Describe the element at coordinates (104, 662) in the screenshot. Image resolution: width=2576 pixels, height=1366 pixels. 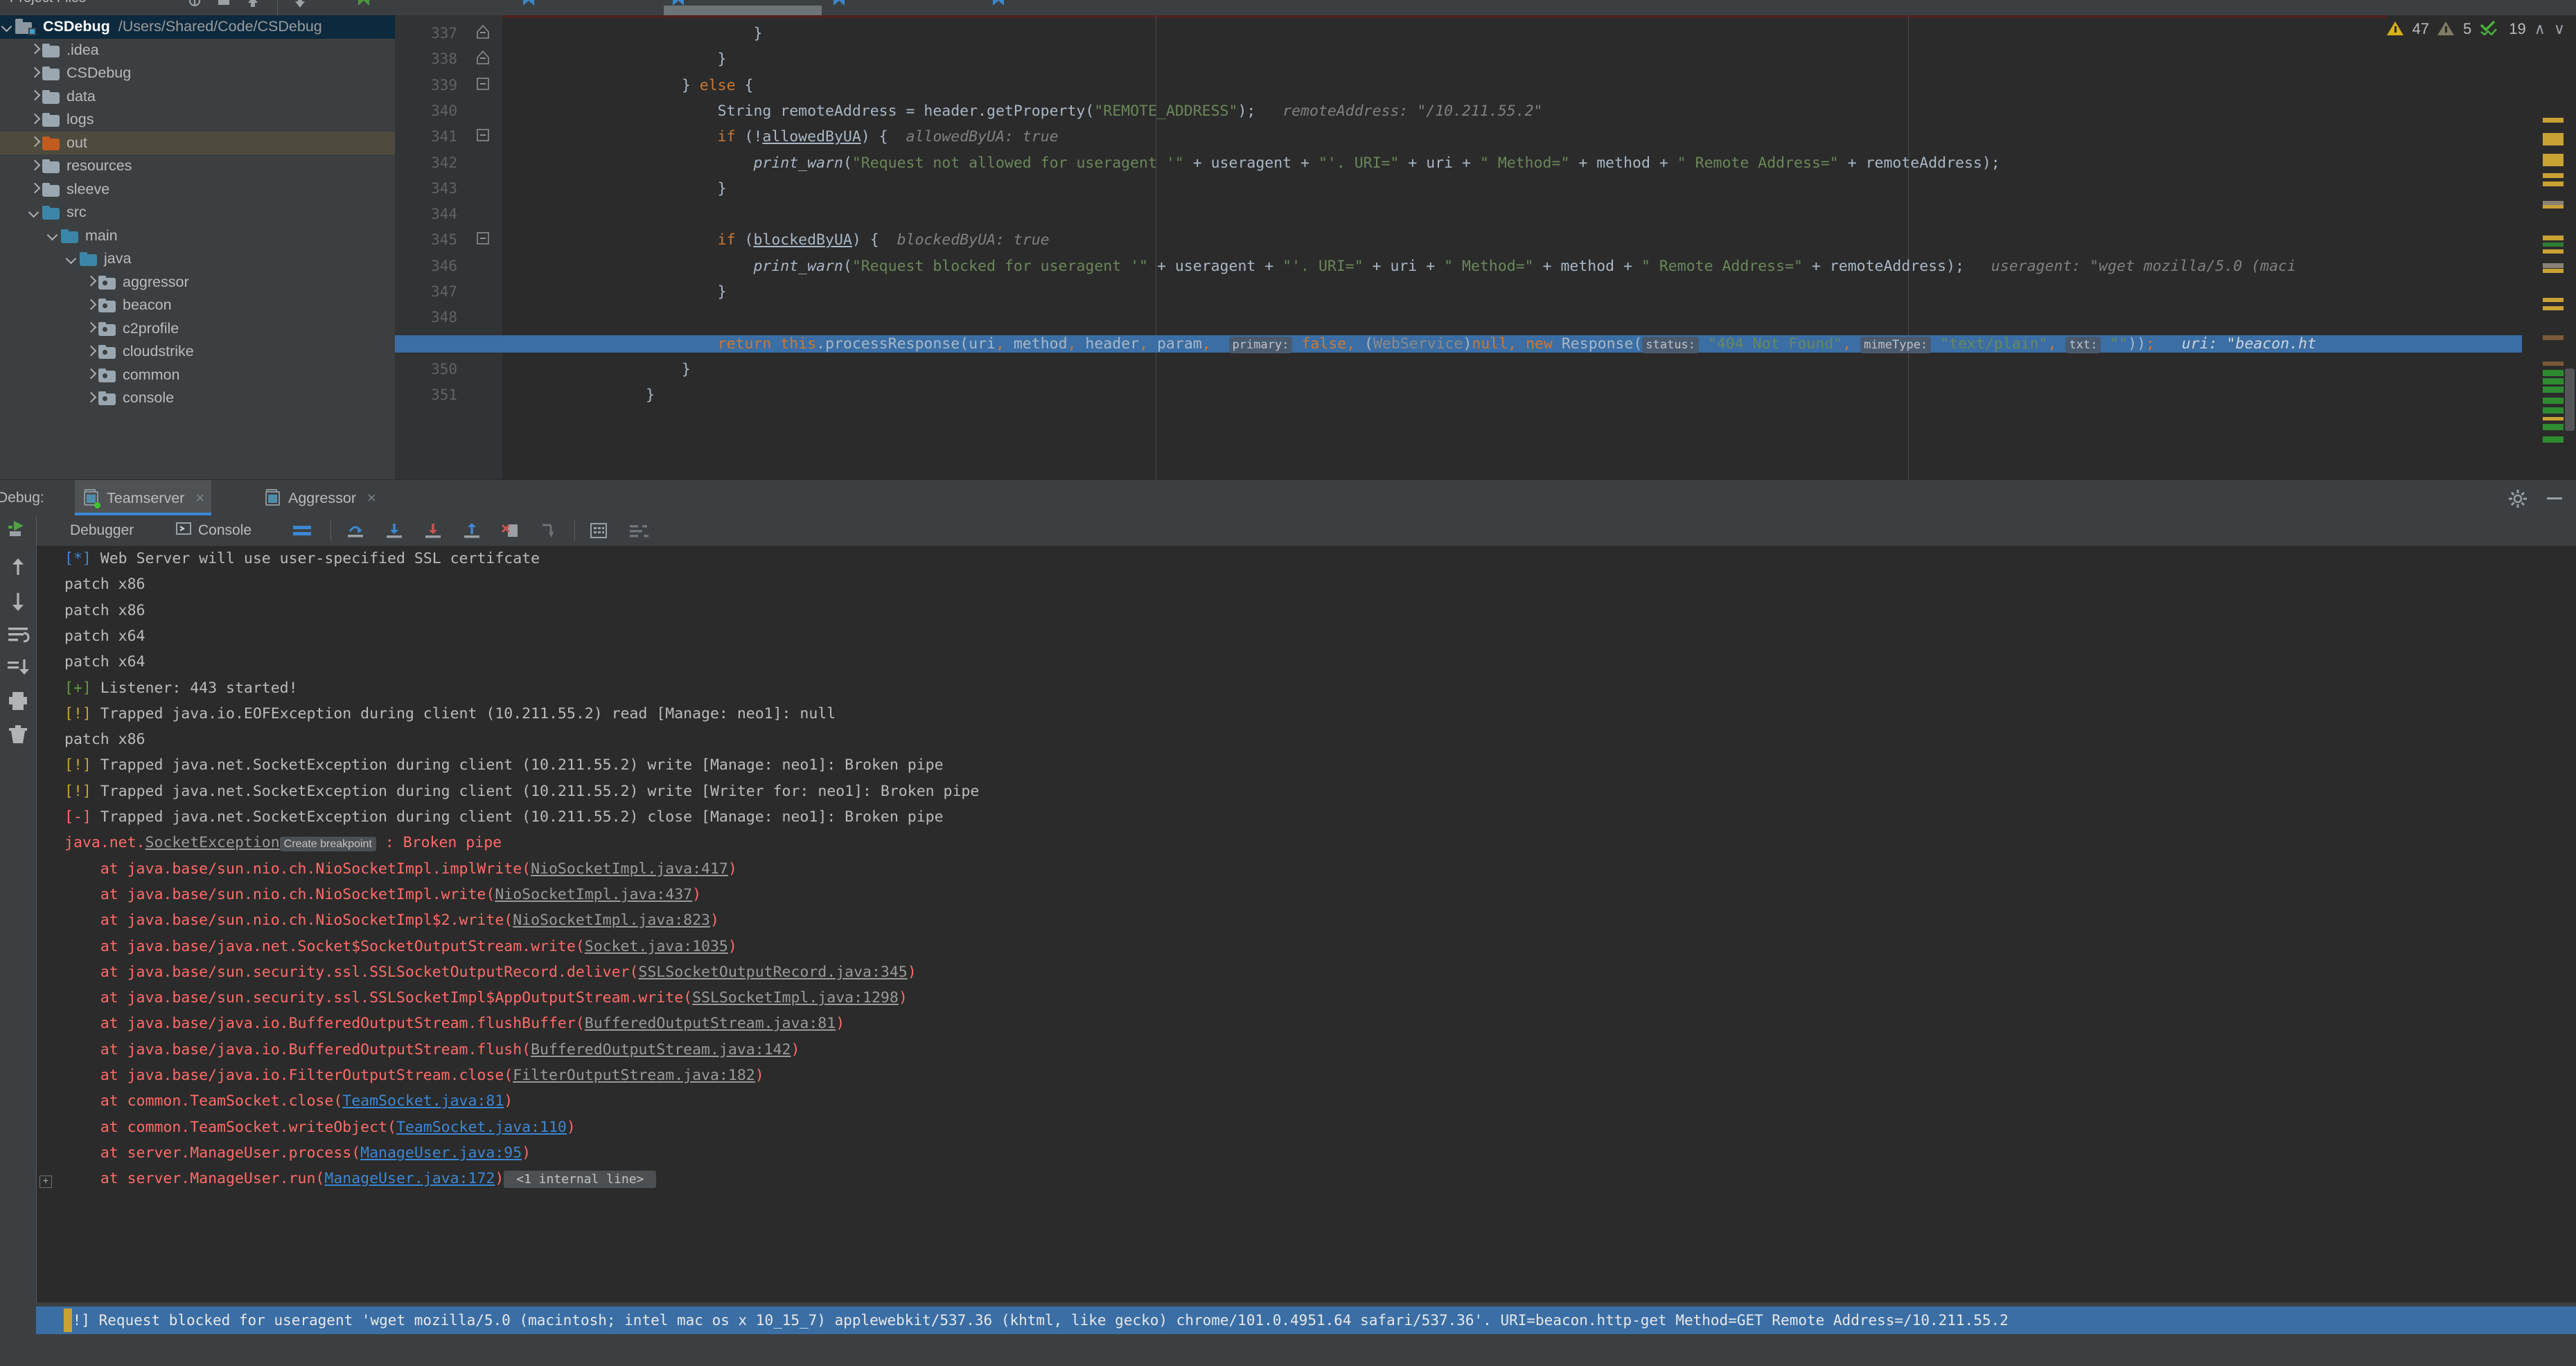
I see `console-line-plain: patch x64` at that location.